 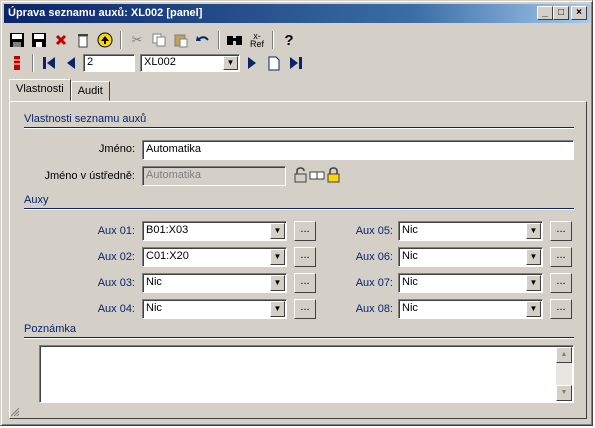 I want to click on aux-01-select: B01:X03 ▼, so click(x=214, y=231).